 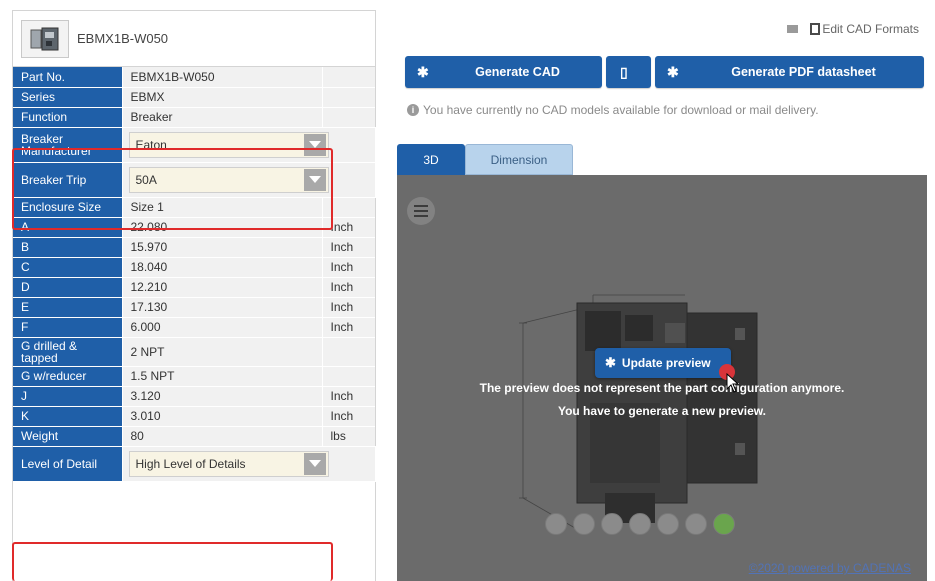 What do you see at coordinates (123, 38) in the screenshot?
I see `part-title: EBMX1B-W050` at bounding box center [123, 38].